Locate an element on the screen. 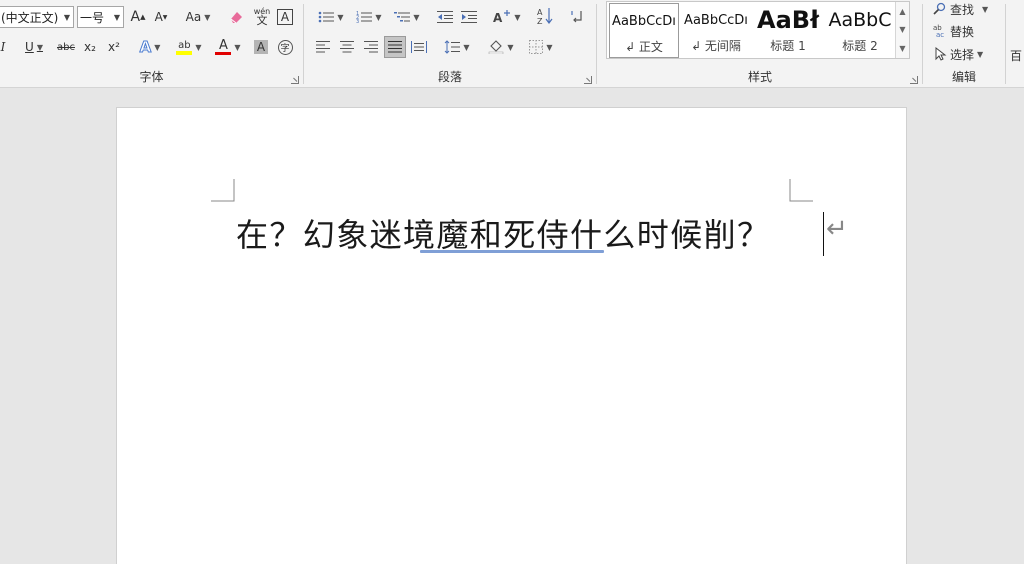  decrease-indent-icon is located at coordinates (445, 17).